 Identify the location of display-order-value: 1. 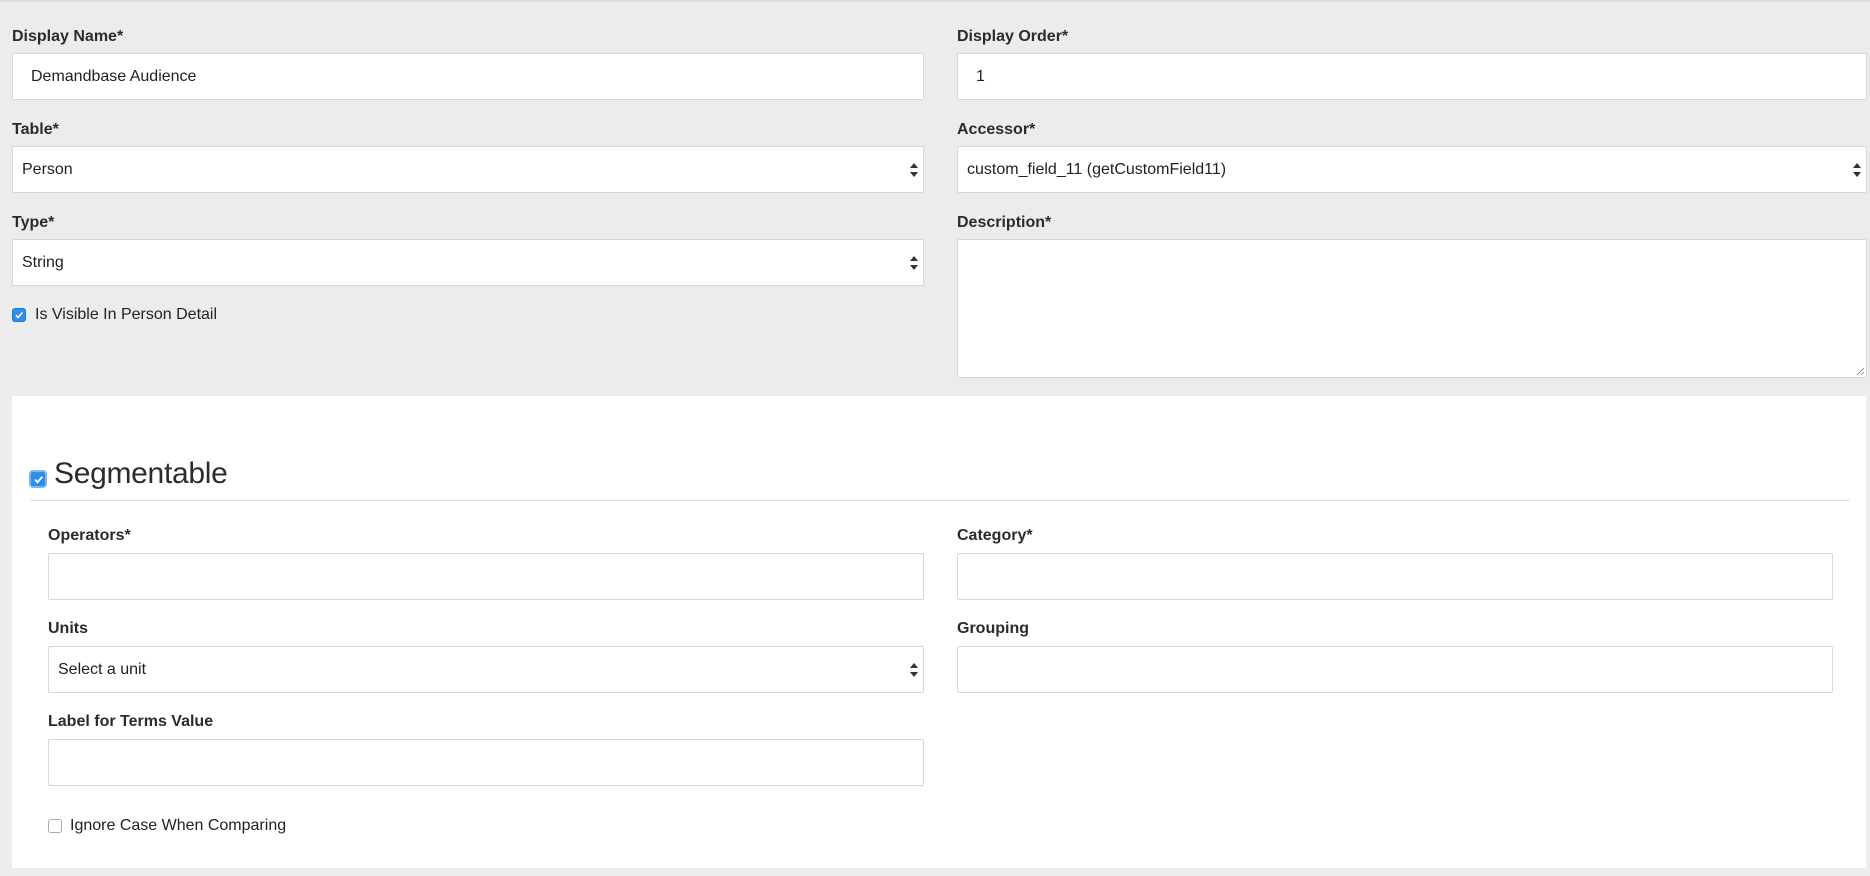
(980, 76).